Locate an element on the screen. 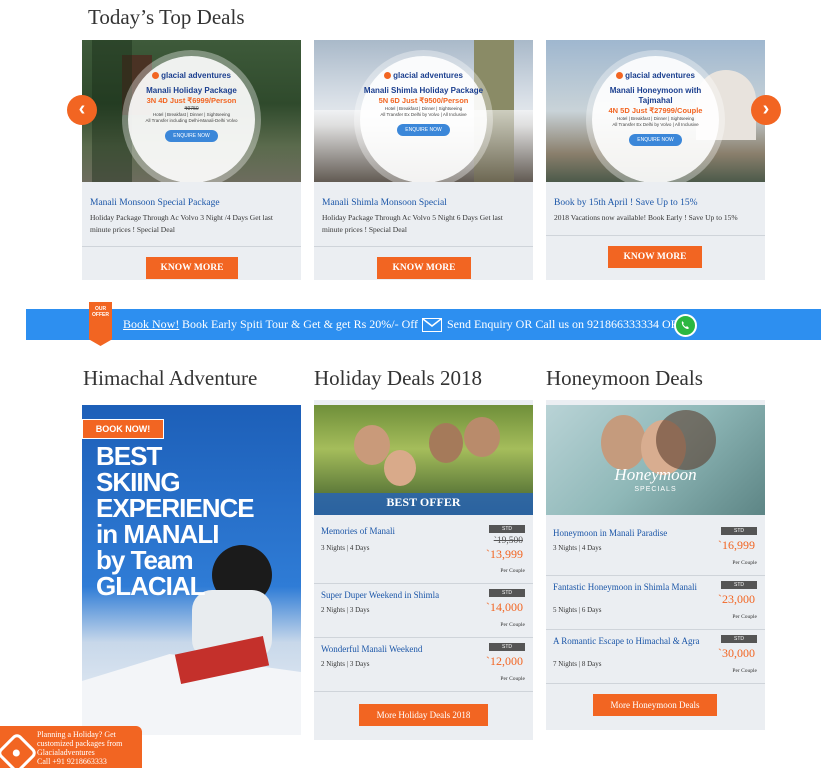 The width and height of the screenshot is (827, 768). whatsapp-icon is located at coordinates (685, 325).